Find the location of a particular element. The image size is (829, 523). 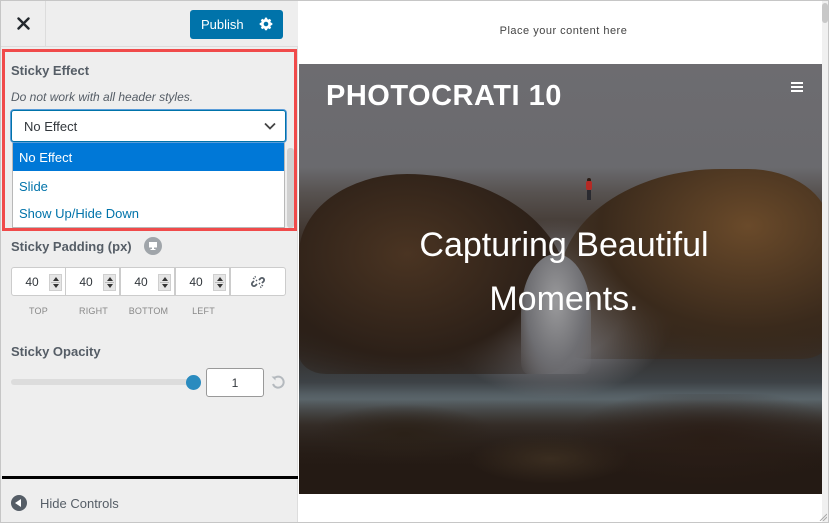

opacity-value-input: 1 is located at coordinates (235, 382).